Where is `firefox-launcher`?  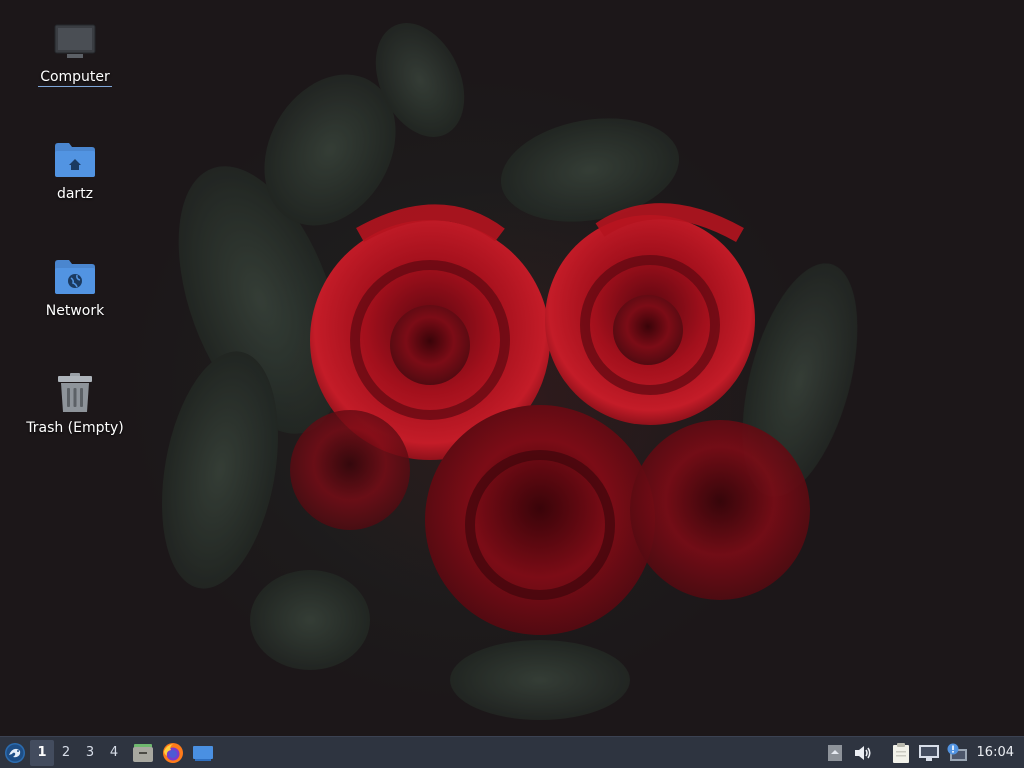 firefox-launcher is located at coordinates (173, 752).